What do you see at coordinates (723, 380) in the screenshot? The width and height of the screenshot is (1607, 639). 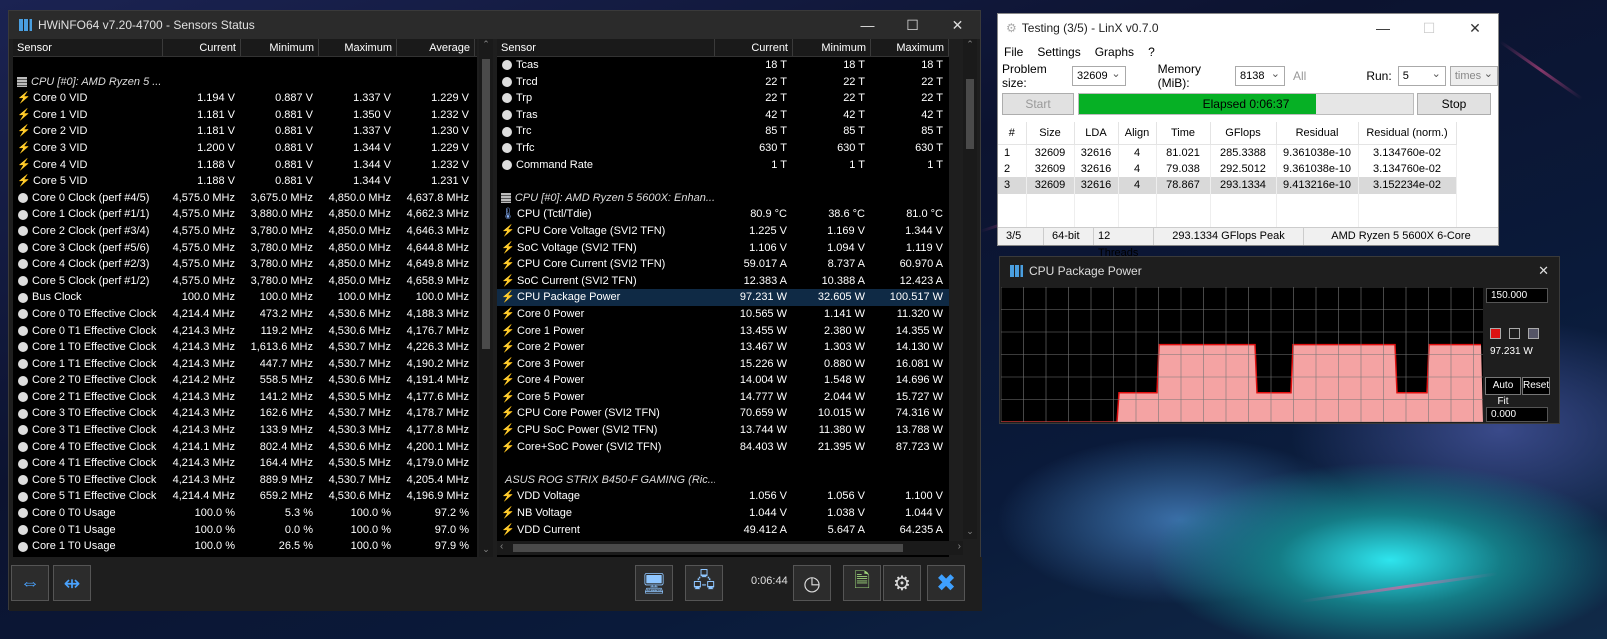 I see `sensor-row: ⚡ Core 4 Power 14.004 W 1.548 W 14.696 W` at bounding box center [723, 380].